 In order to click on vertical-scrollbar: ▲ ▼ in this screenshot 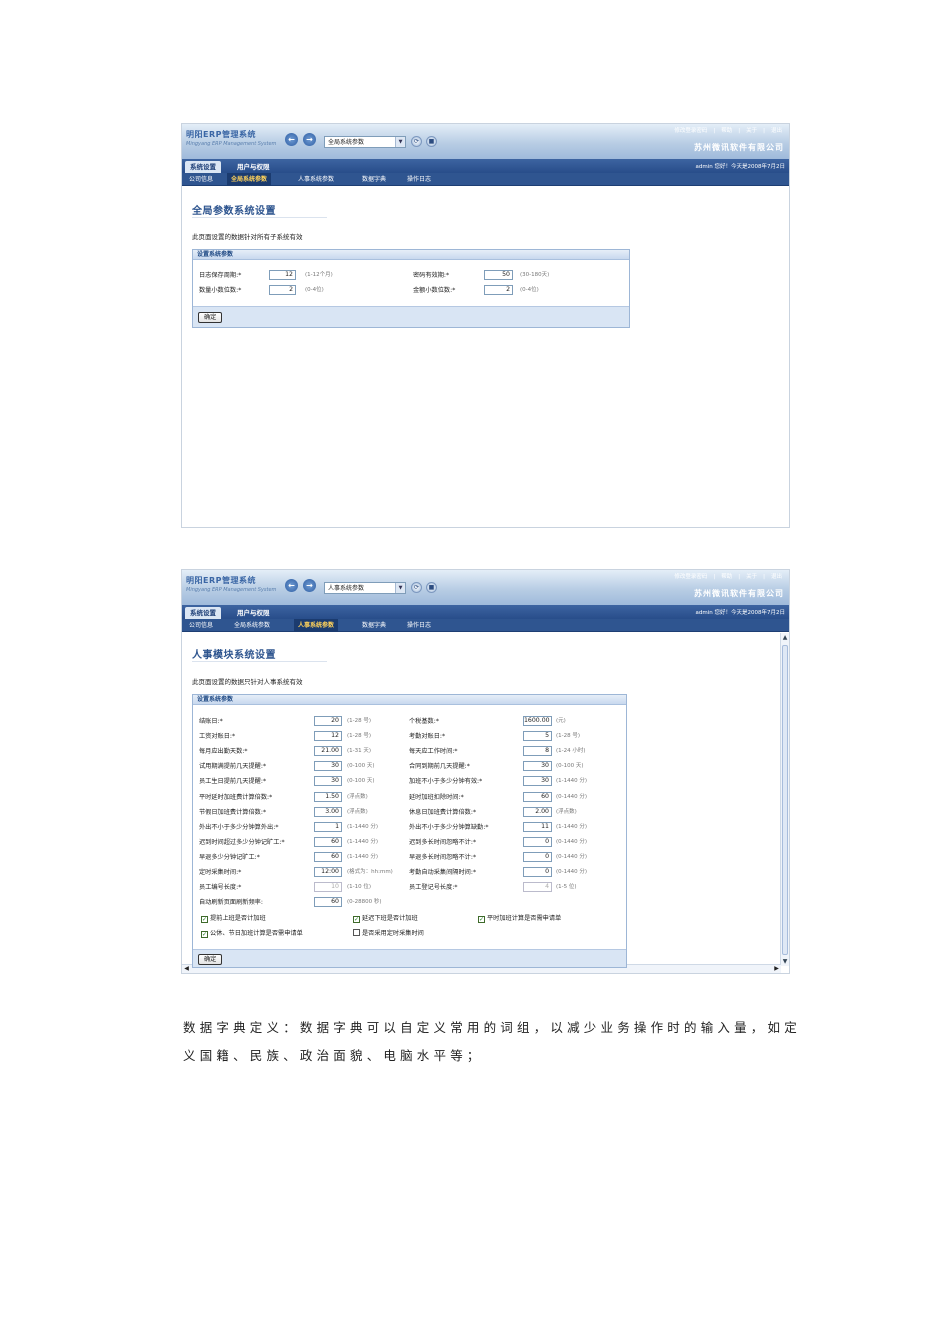, I will do `click(784, 799)`.